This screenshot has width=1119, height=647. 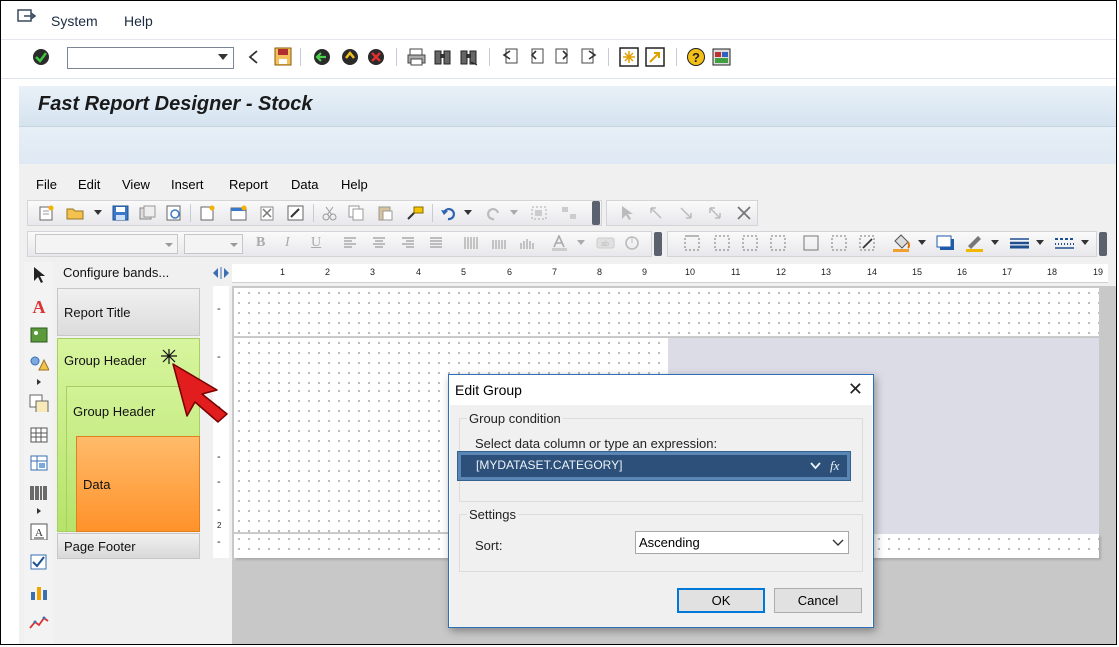 What do you see at coordinates (304, 184) in the screenshot?
I see `designer-menu-data: Data` at bounding box center [304, 184].